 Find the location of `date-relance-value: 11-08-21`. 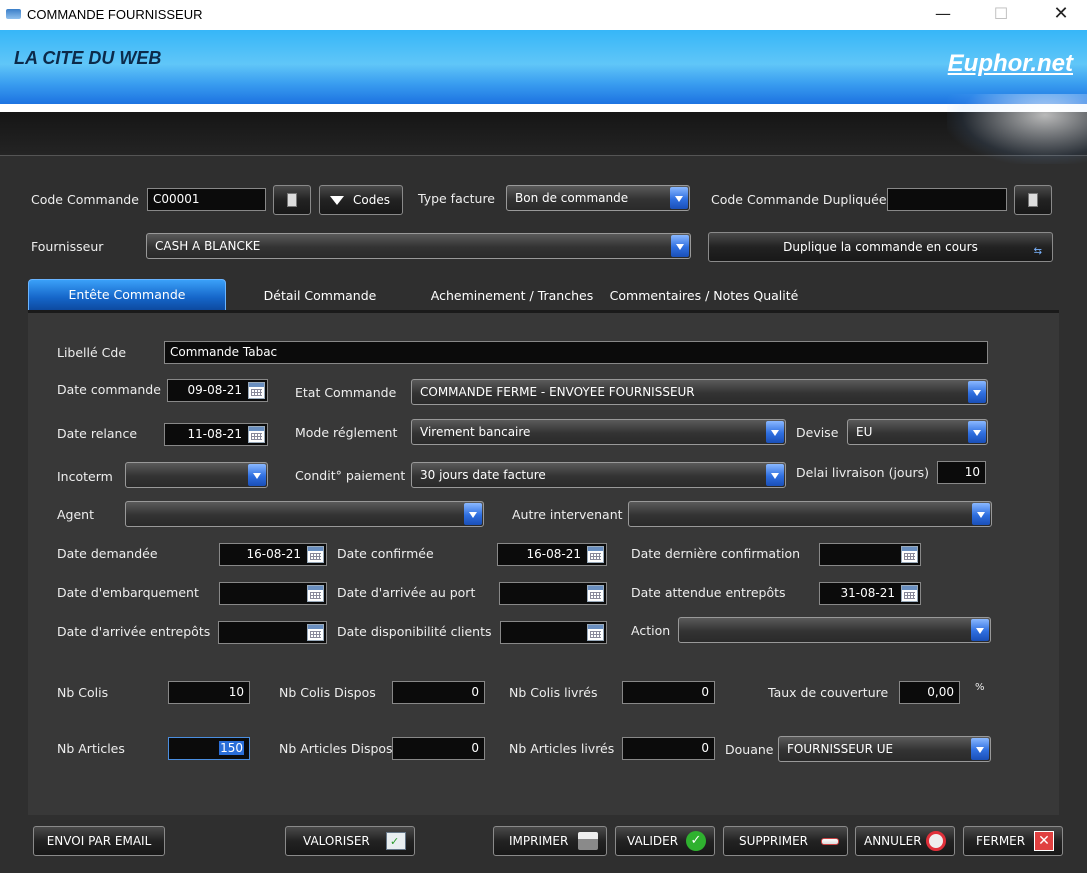

date-relance-value: 11-08-21 is located at coordinates (214, 434).